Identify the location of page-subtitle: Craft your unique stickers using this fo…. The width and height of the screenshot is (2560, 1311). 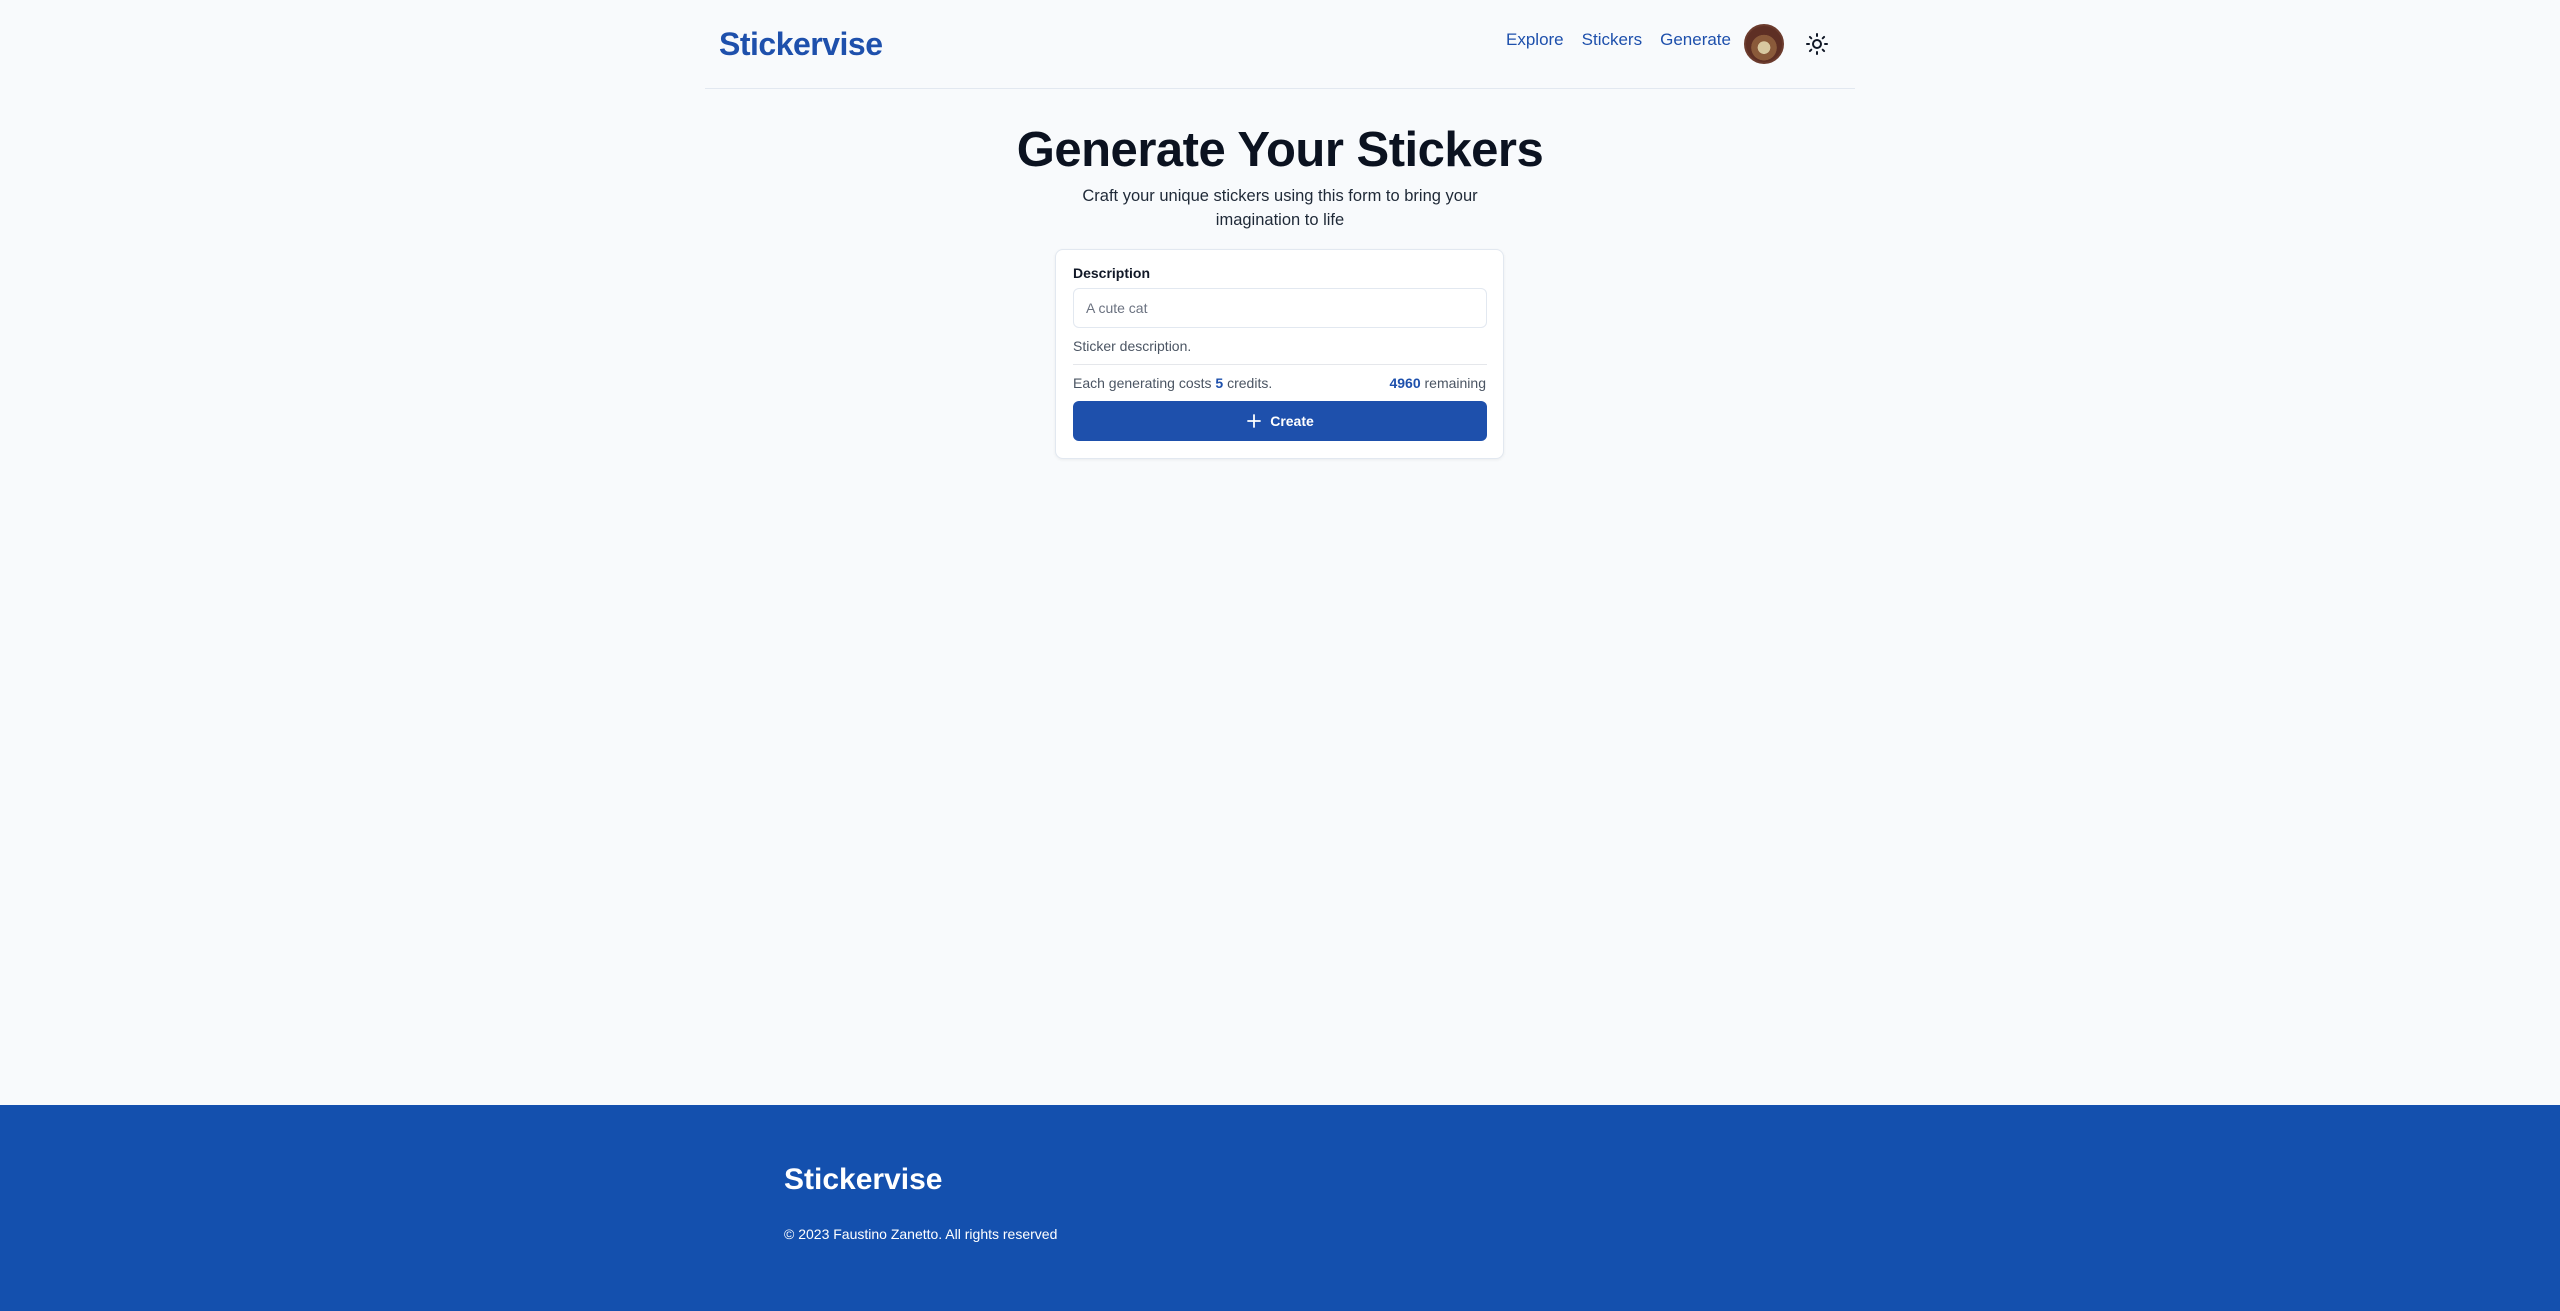
(1280, 208).